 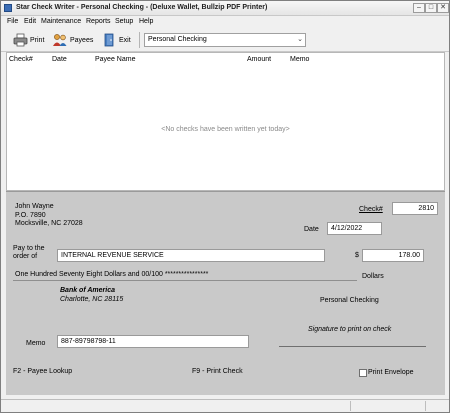 What do you see at coordinates (363, 373) in the screenshot?
I see `print-envelope-checkbox` at bounding box center [363, 373].